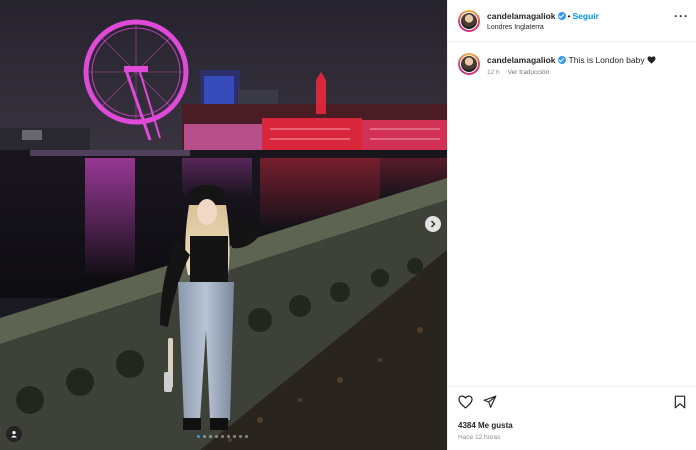 This screenshot has width=696, height=450. I want to click on caption-meta: 12 h Ver traducción, so click(522, 72).